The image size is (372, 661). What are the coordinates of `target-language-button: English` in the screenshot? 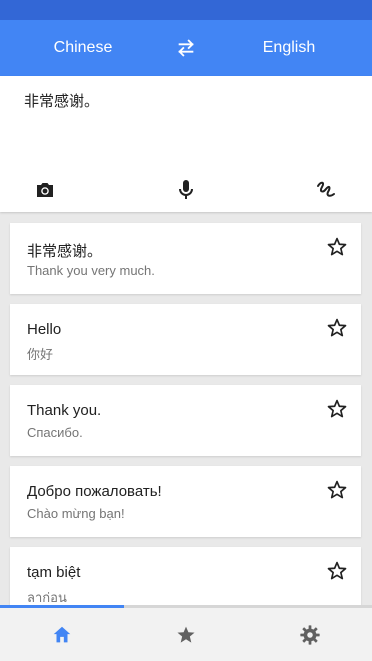 It's located at (289, 48).